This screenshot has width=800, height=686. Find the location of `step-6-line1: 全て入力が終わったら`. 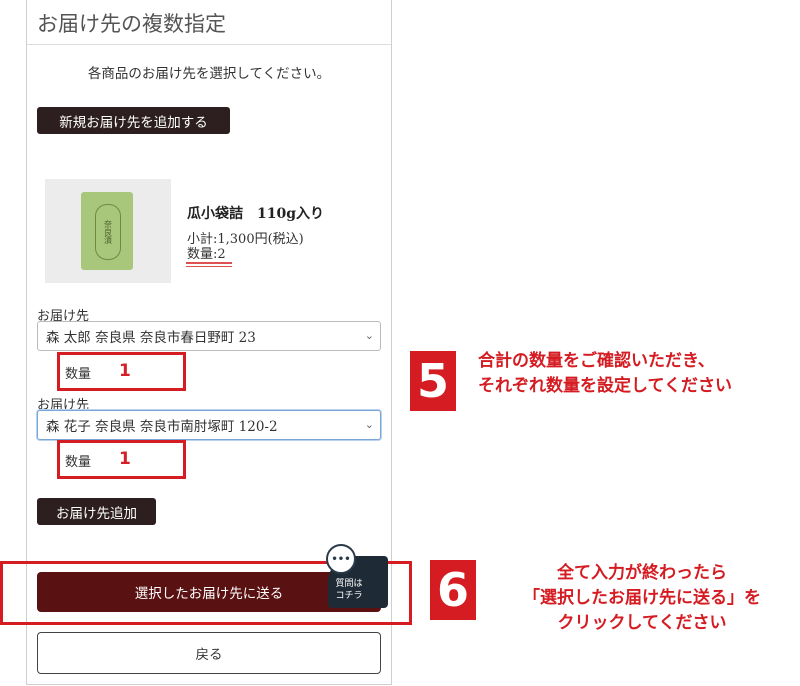

step-6-line1: 全て入力が終わったら is located at coordinates (642, 573).